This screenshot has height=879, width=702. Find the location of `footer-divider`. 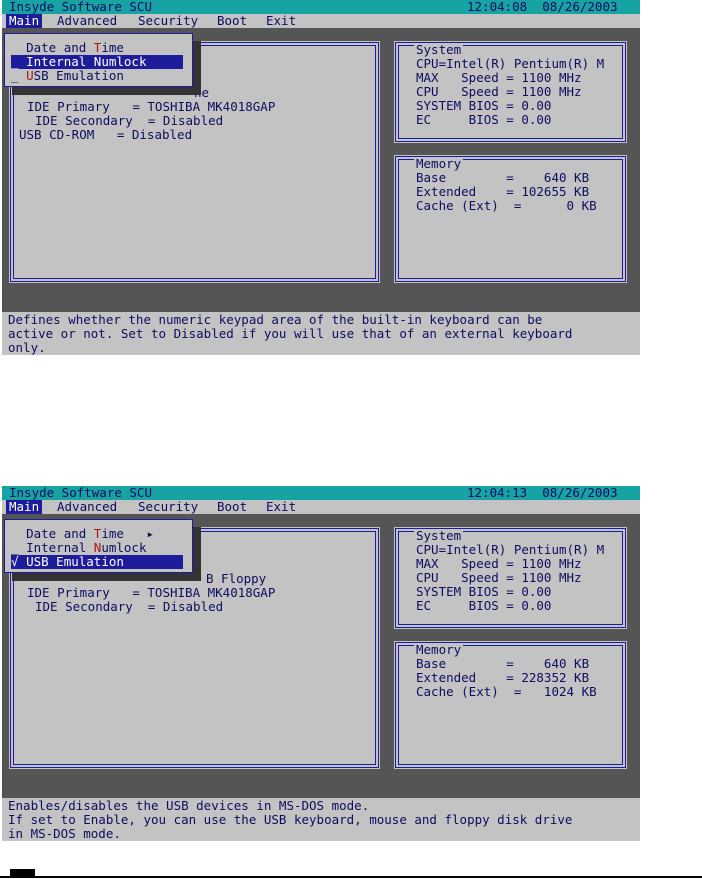

footer-divider is located at coordinates (351, 877).